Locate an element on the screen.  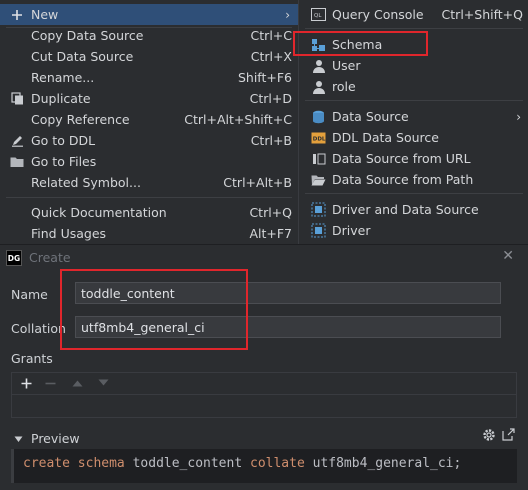
duplicate-icon is located at coordinates (17, 99).